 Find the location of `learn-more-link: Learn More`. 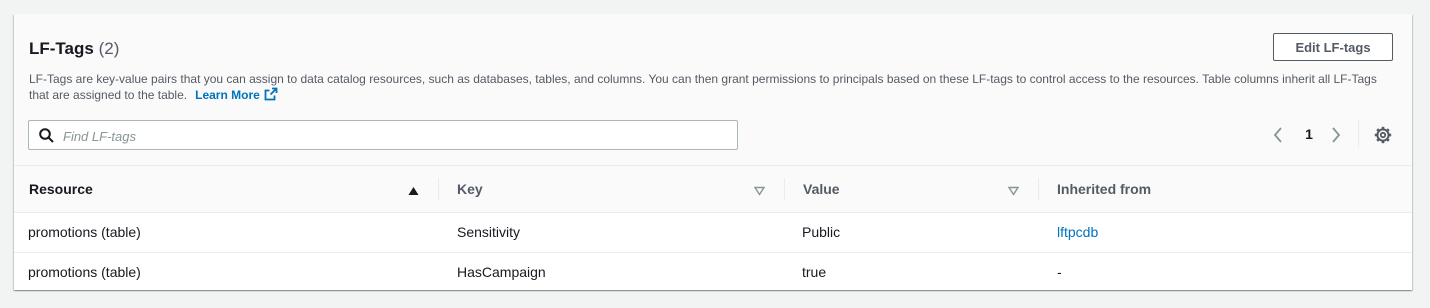

learn-more-link: Learn More is located at coordinates (236, 96).